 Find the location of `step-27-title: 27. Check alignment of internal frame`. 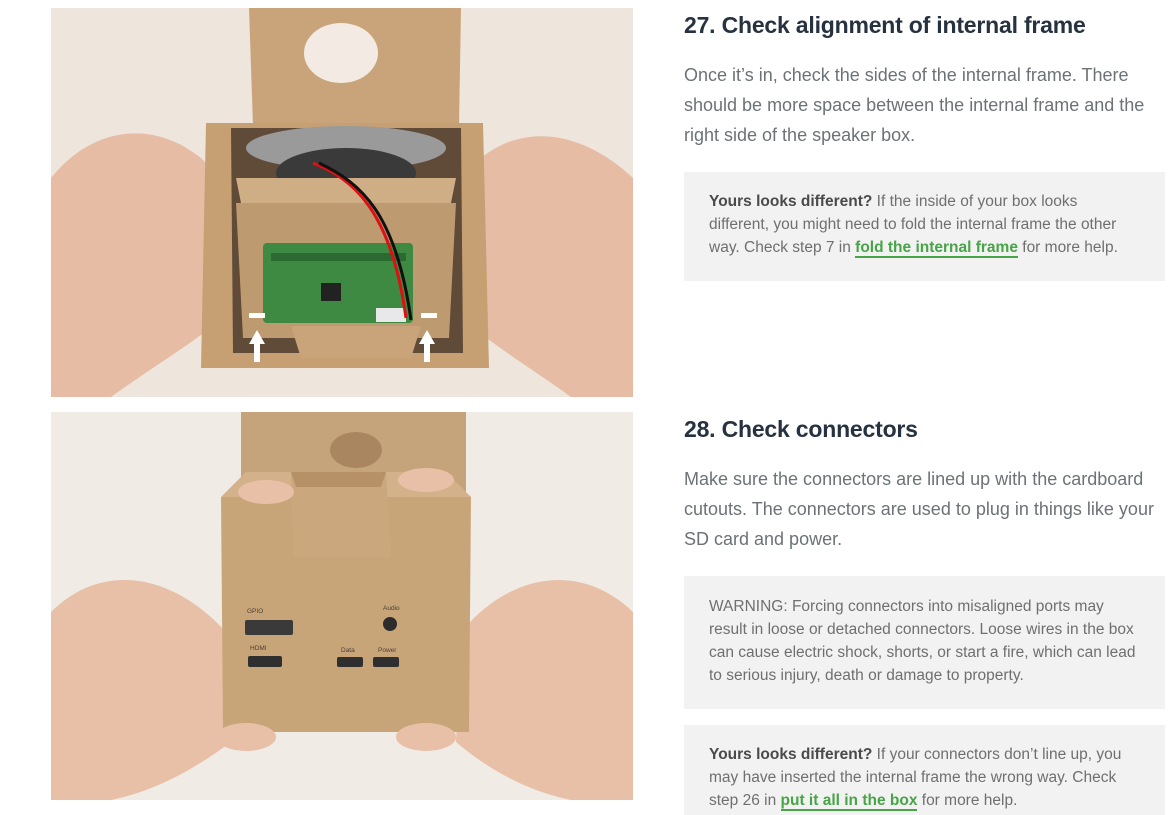

step-27-title: 27. Check alignment of internal frame is located at coordinates (885, 25).